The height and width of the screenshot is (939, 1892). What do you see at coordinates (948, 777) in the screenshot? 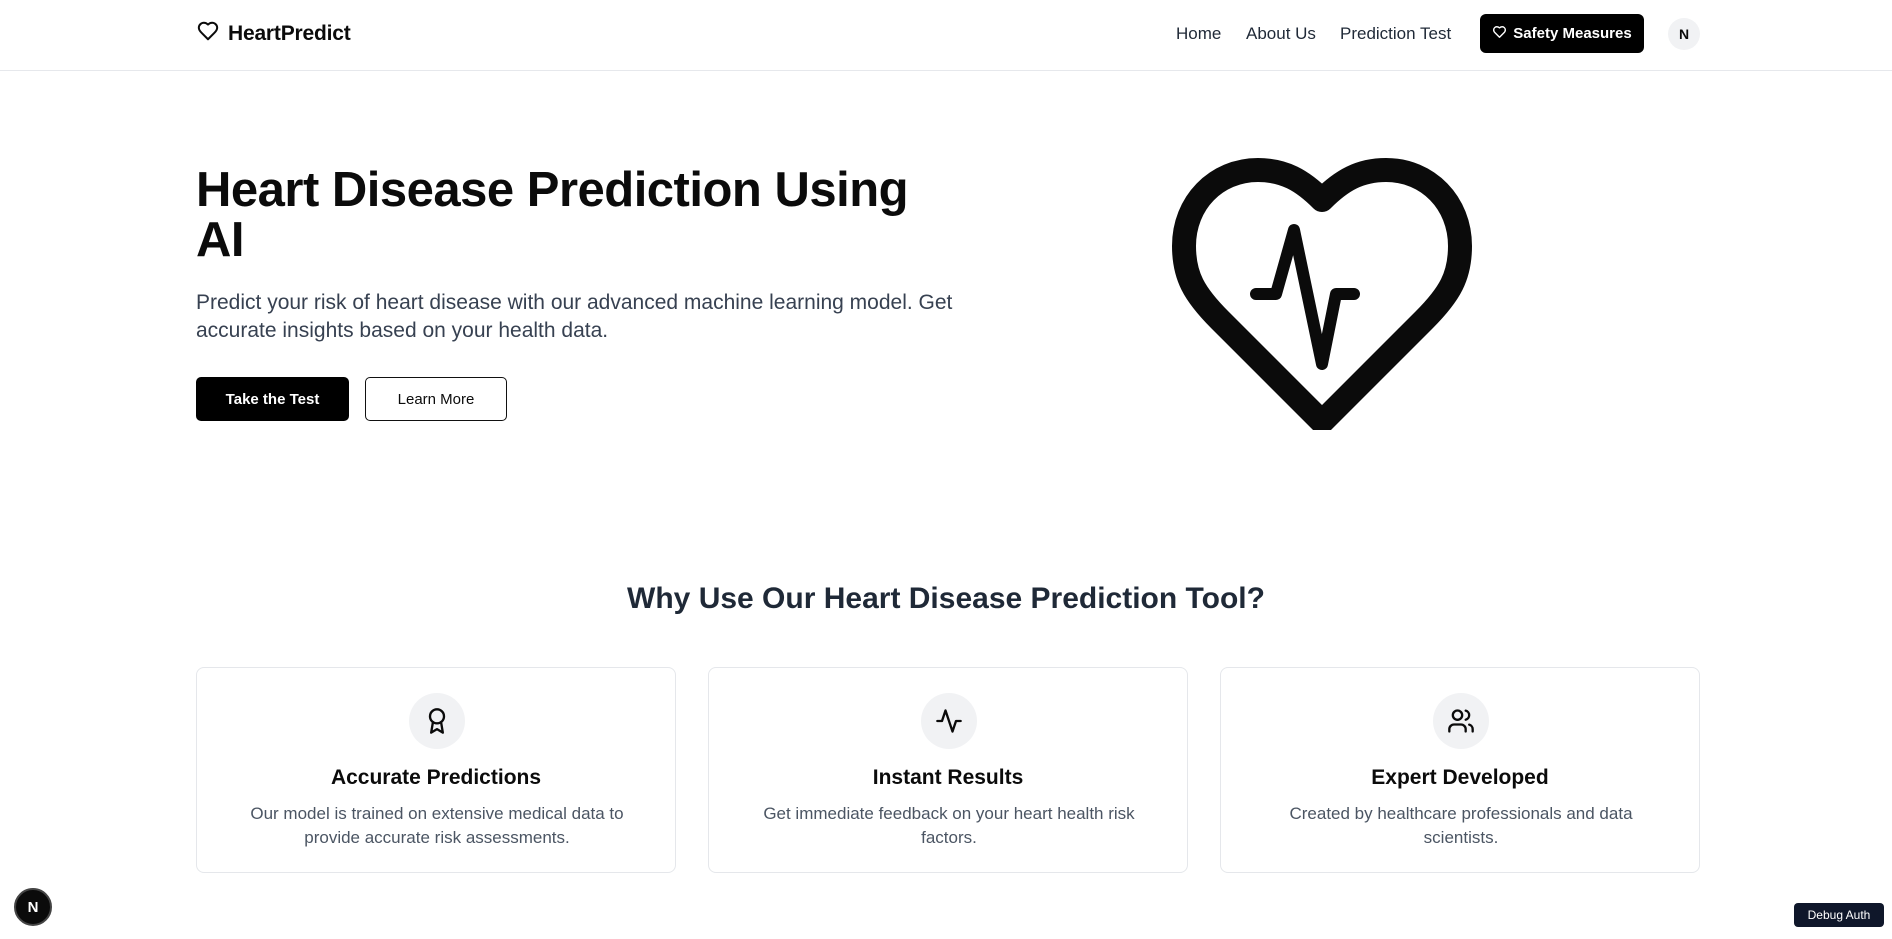
I see `feature-card-title: Instant Results` at bounding box center [948, 777].